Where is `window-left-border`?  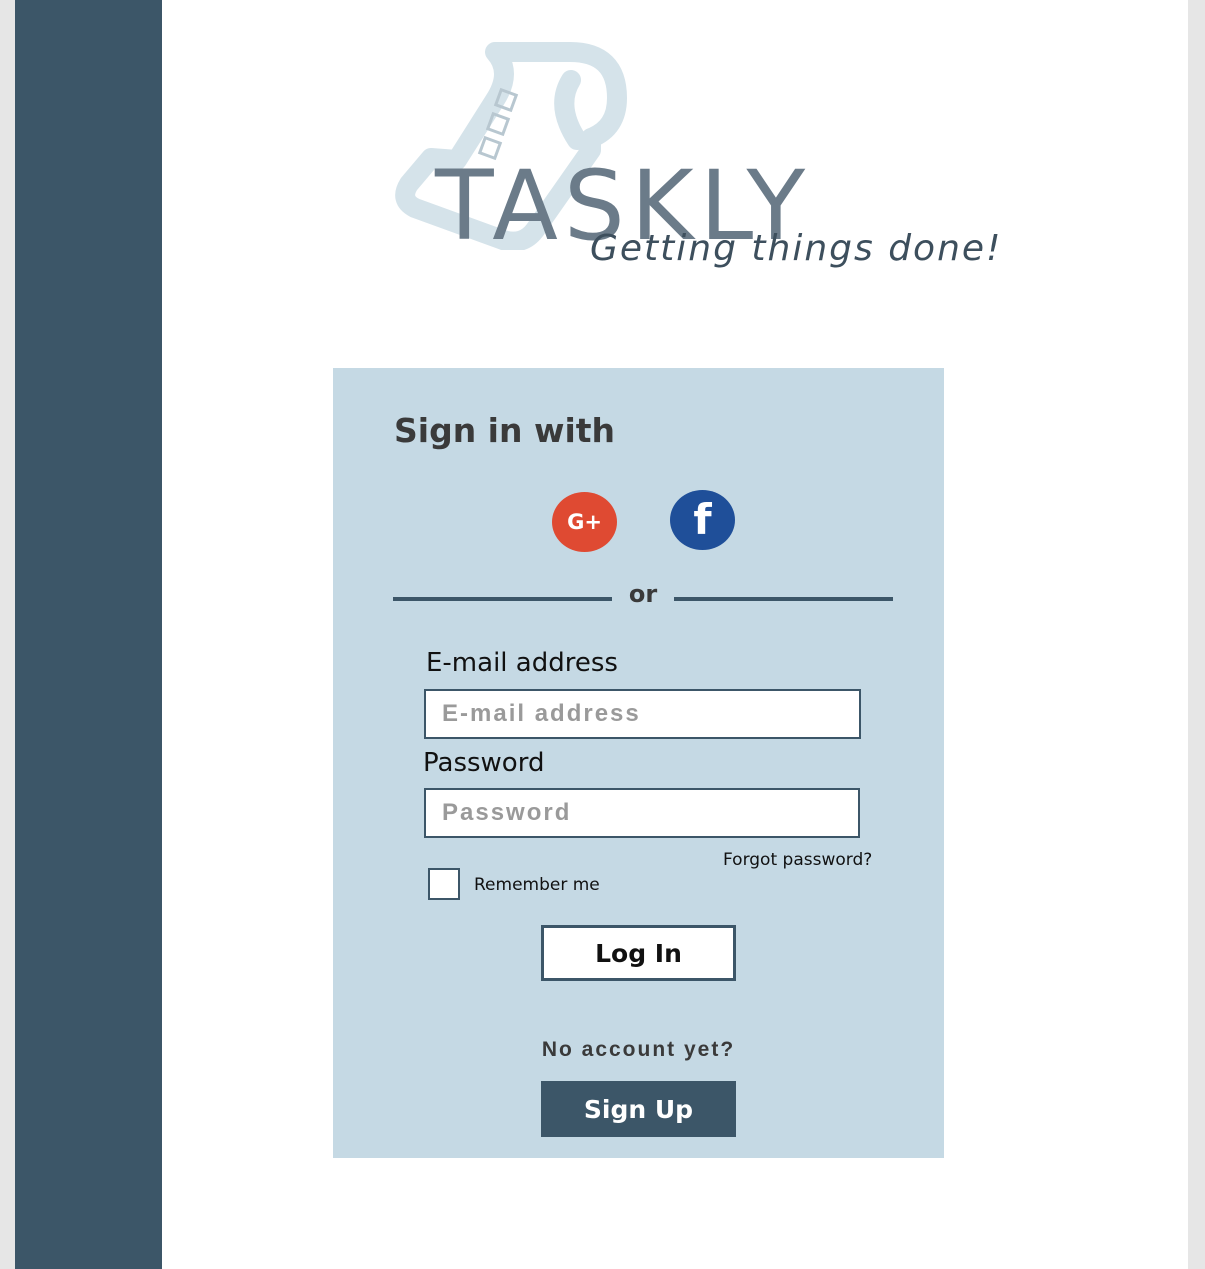
window-left-border is located at coordinates (7, 634).